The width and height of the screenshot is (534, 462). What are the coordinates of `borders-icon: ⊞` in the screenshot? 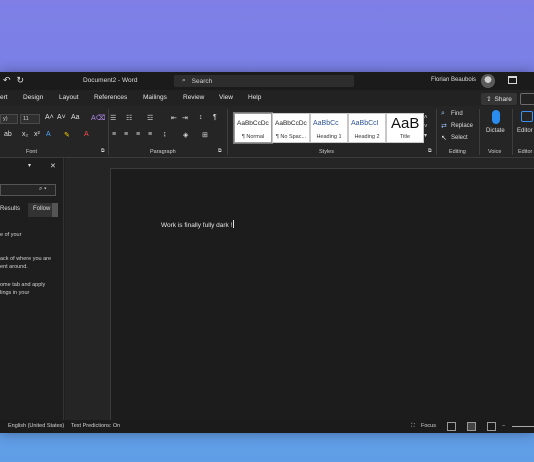 It's located at (205, 135).